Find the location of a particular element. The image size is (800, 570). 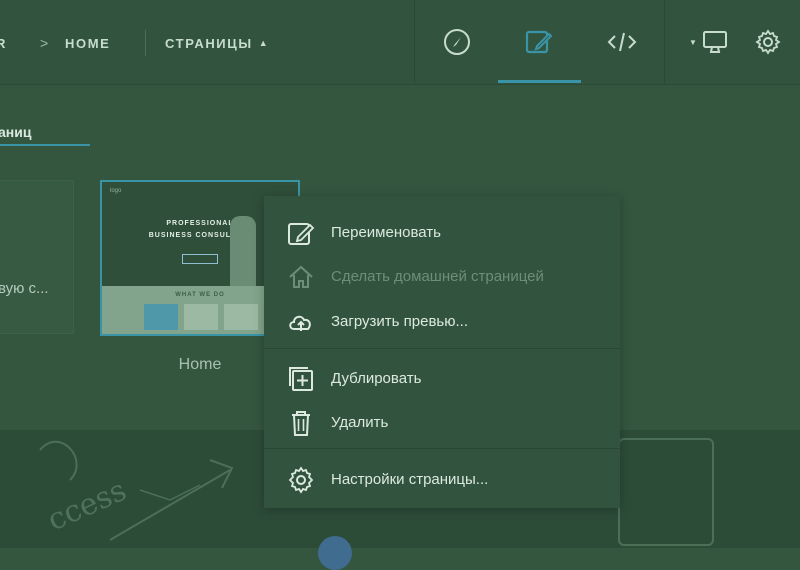

menu-item-duplicate: Дублировать is located at coordinates (442, 378).